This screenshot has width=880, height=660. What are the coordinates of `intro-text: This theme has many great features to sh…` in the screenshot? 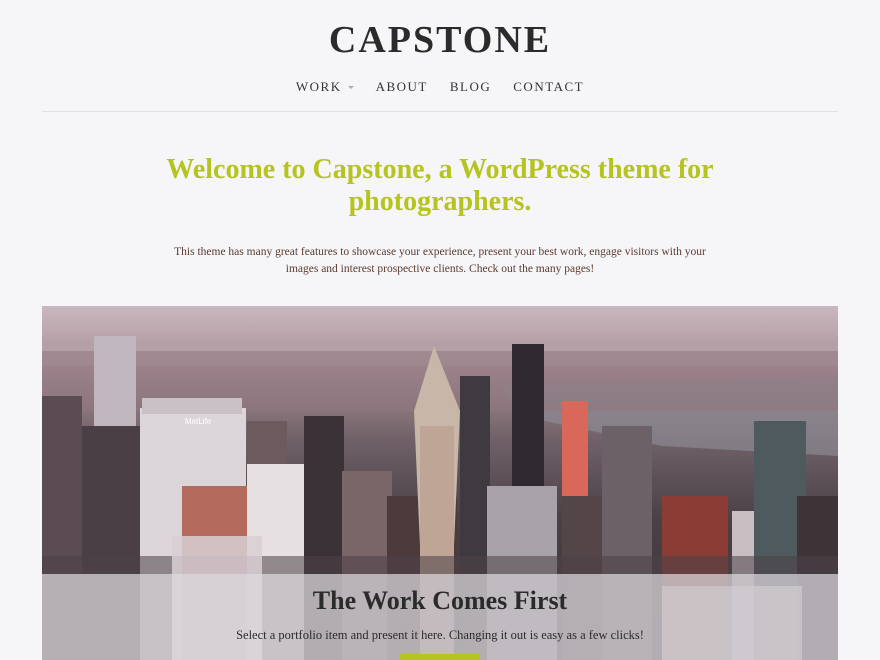 It's located at (440, 260).